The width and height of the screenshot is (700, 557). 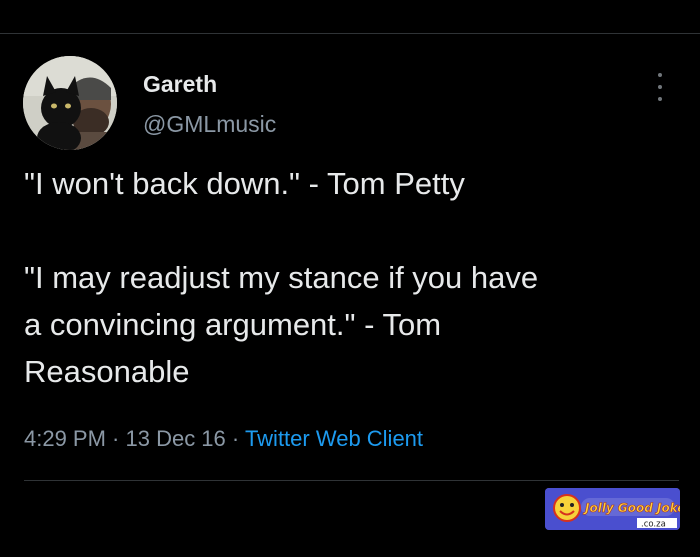 I want to click on avatar, so click(x=70, y=103).